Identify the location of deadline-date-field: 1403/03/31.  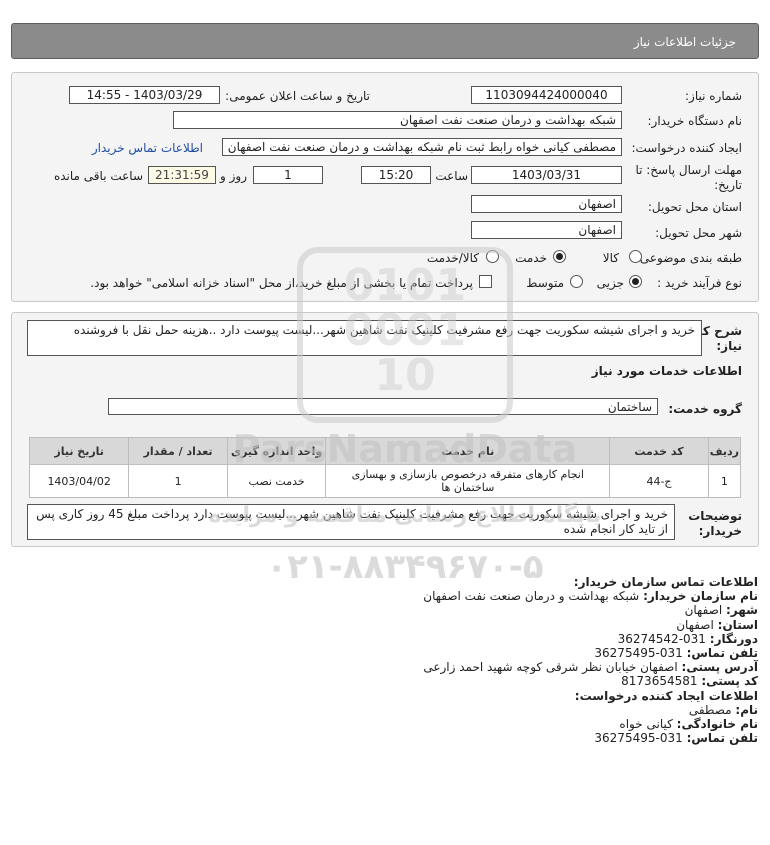
(546, 175).